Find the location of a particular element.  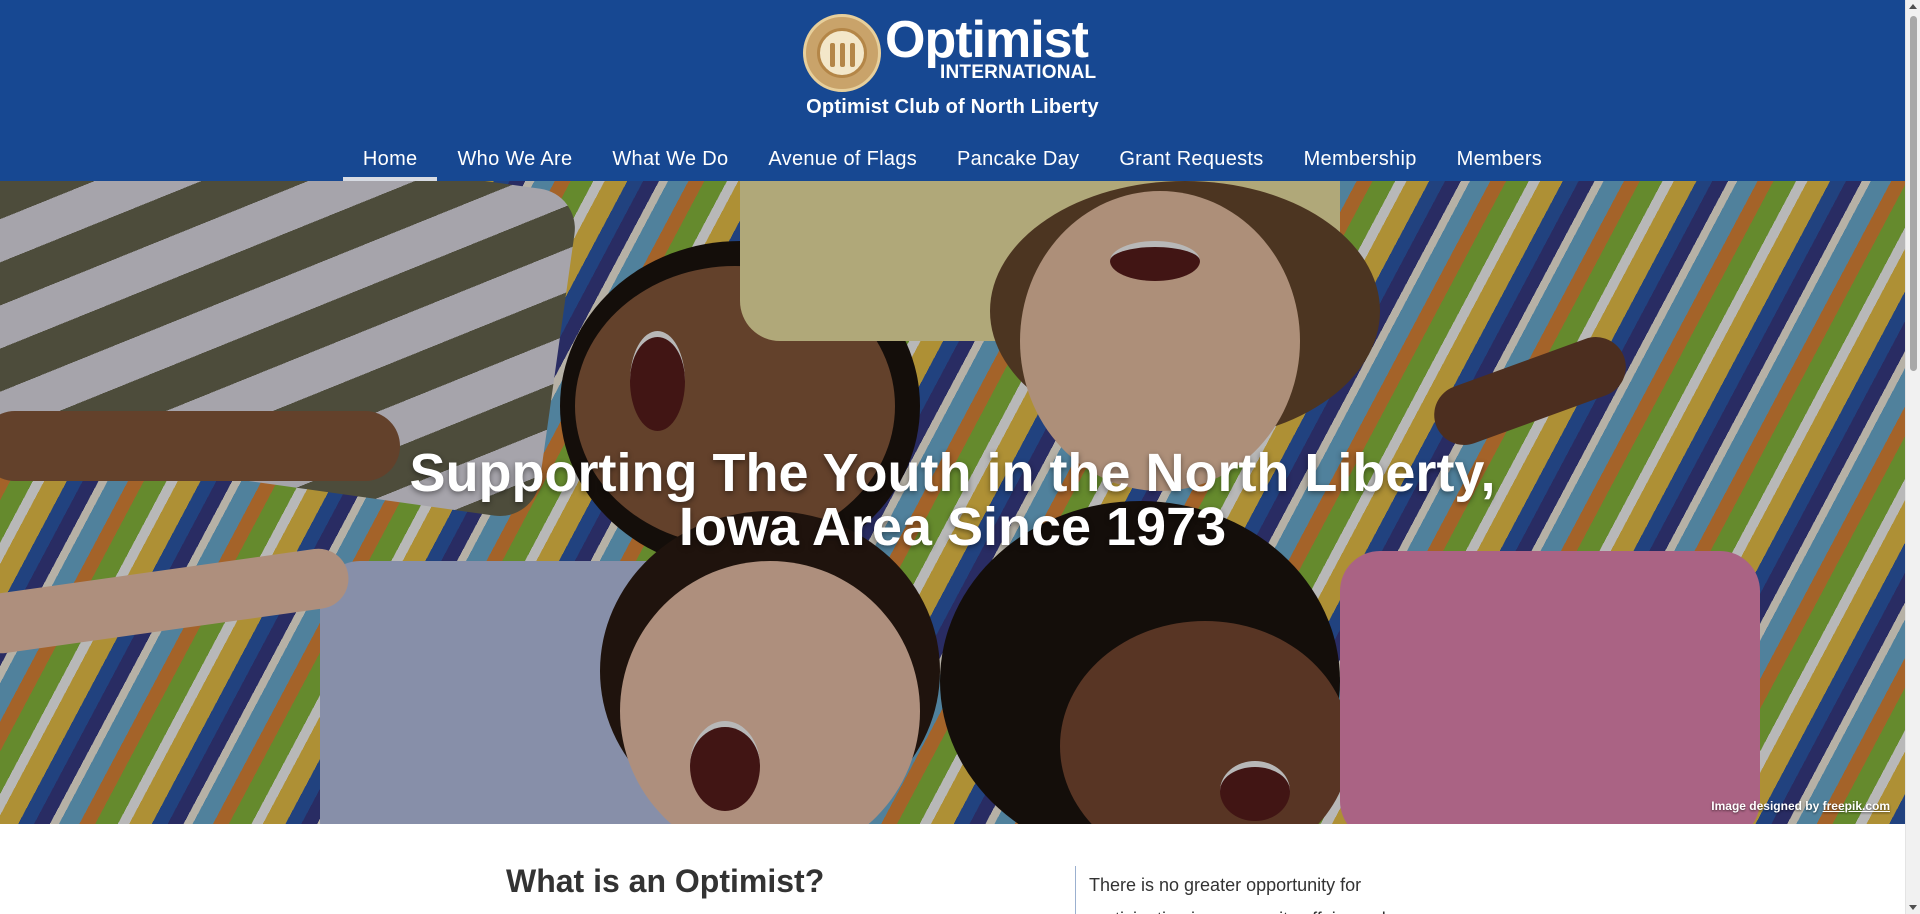

page-scrollbar is located at coordinates (1912, 457).